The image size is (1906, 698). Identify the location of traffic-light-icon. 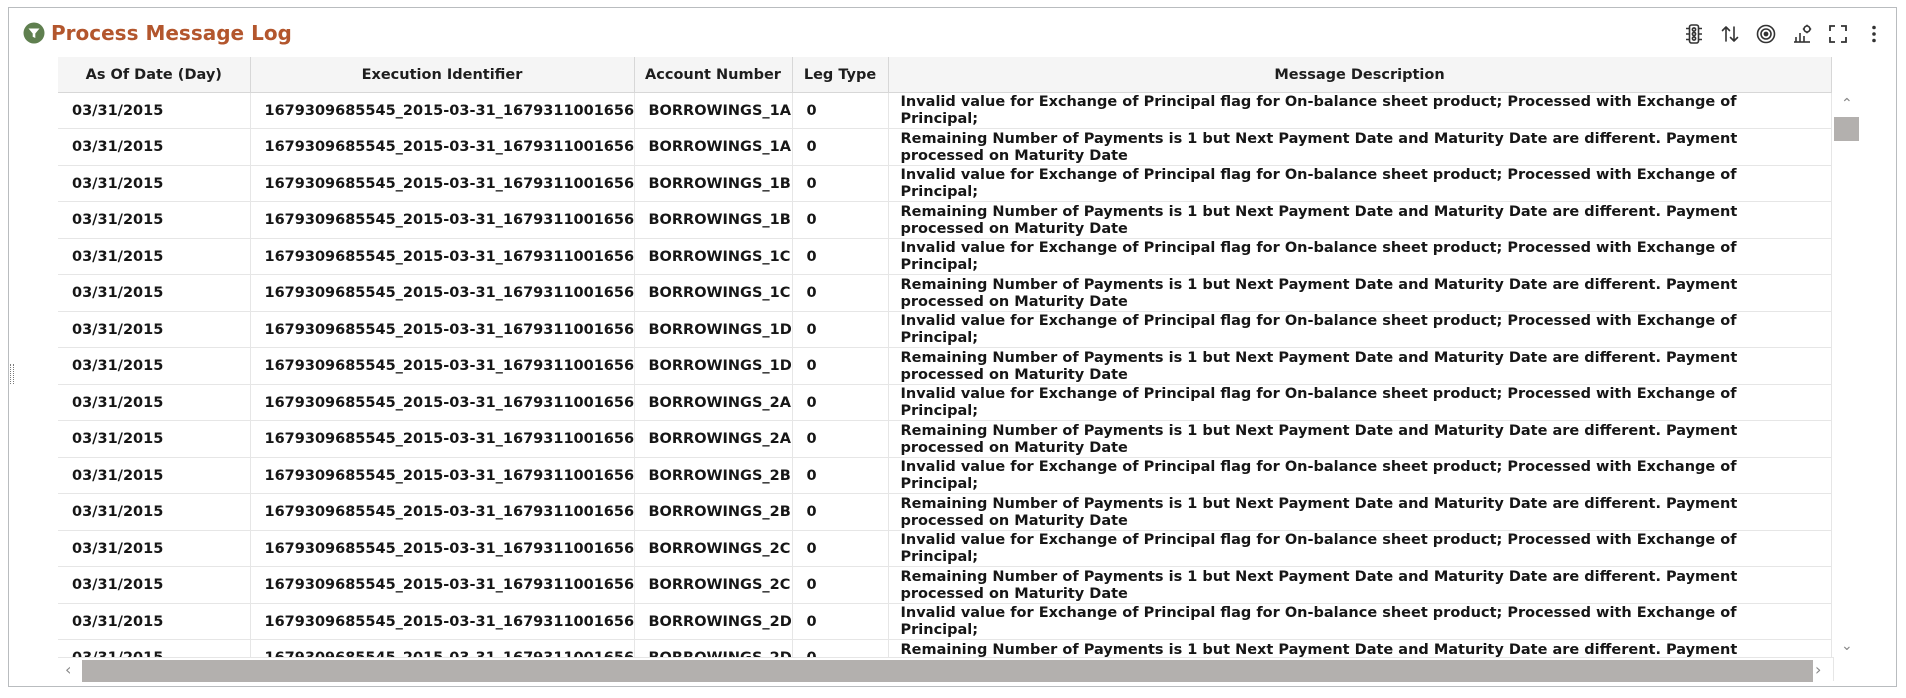
(1694, 34).